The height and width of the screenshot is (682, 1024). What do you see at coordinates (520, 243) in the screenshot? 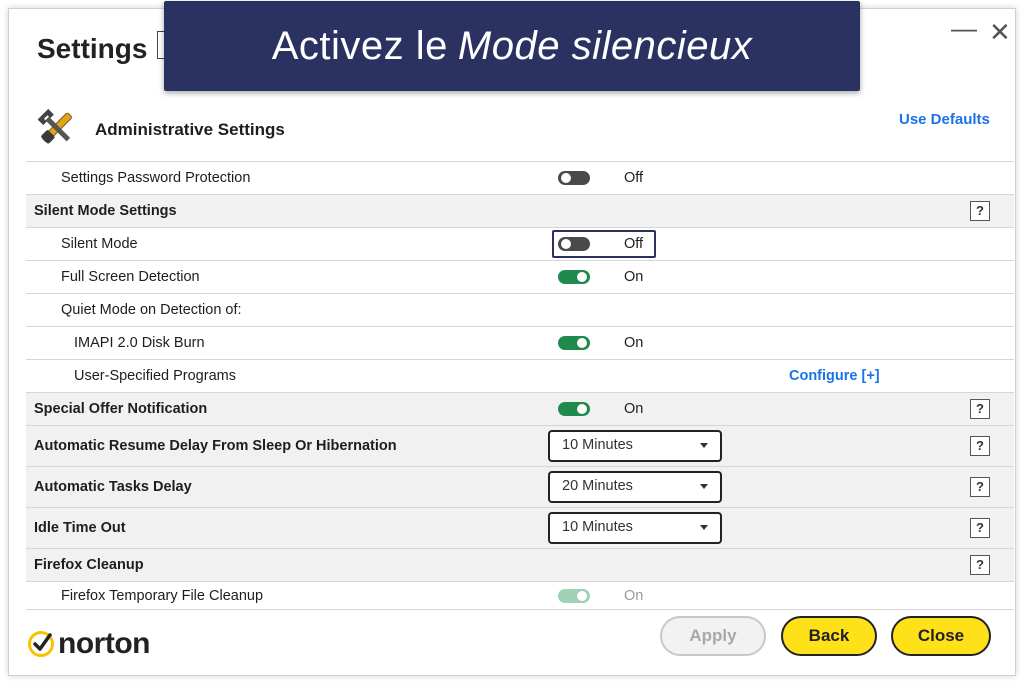
I see `row-silent-mode: Silent Mode Off` at bounding box center [520, 243].